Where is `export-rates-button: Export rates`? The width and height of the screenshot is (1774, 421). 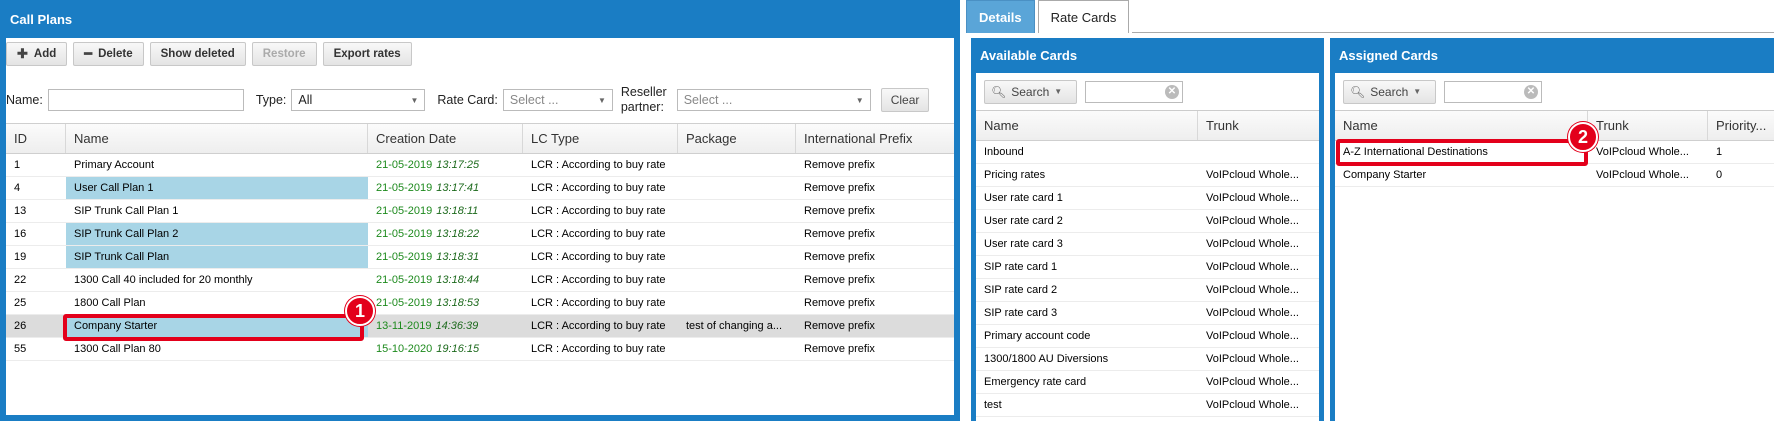 export-rates-button: Export rates is located at coordinates (367, 54).